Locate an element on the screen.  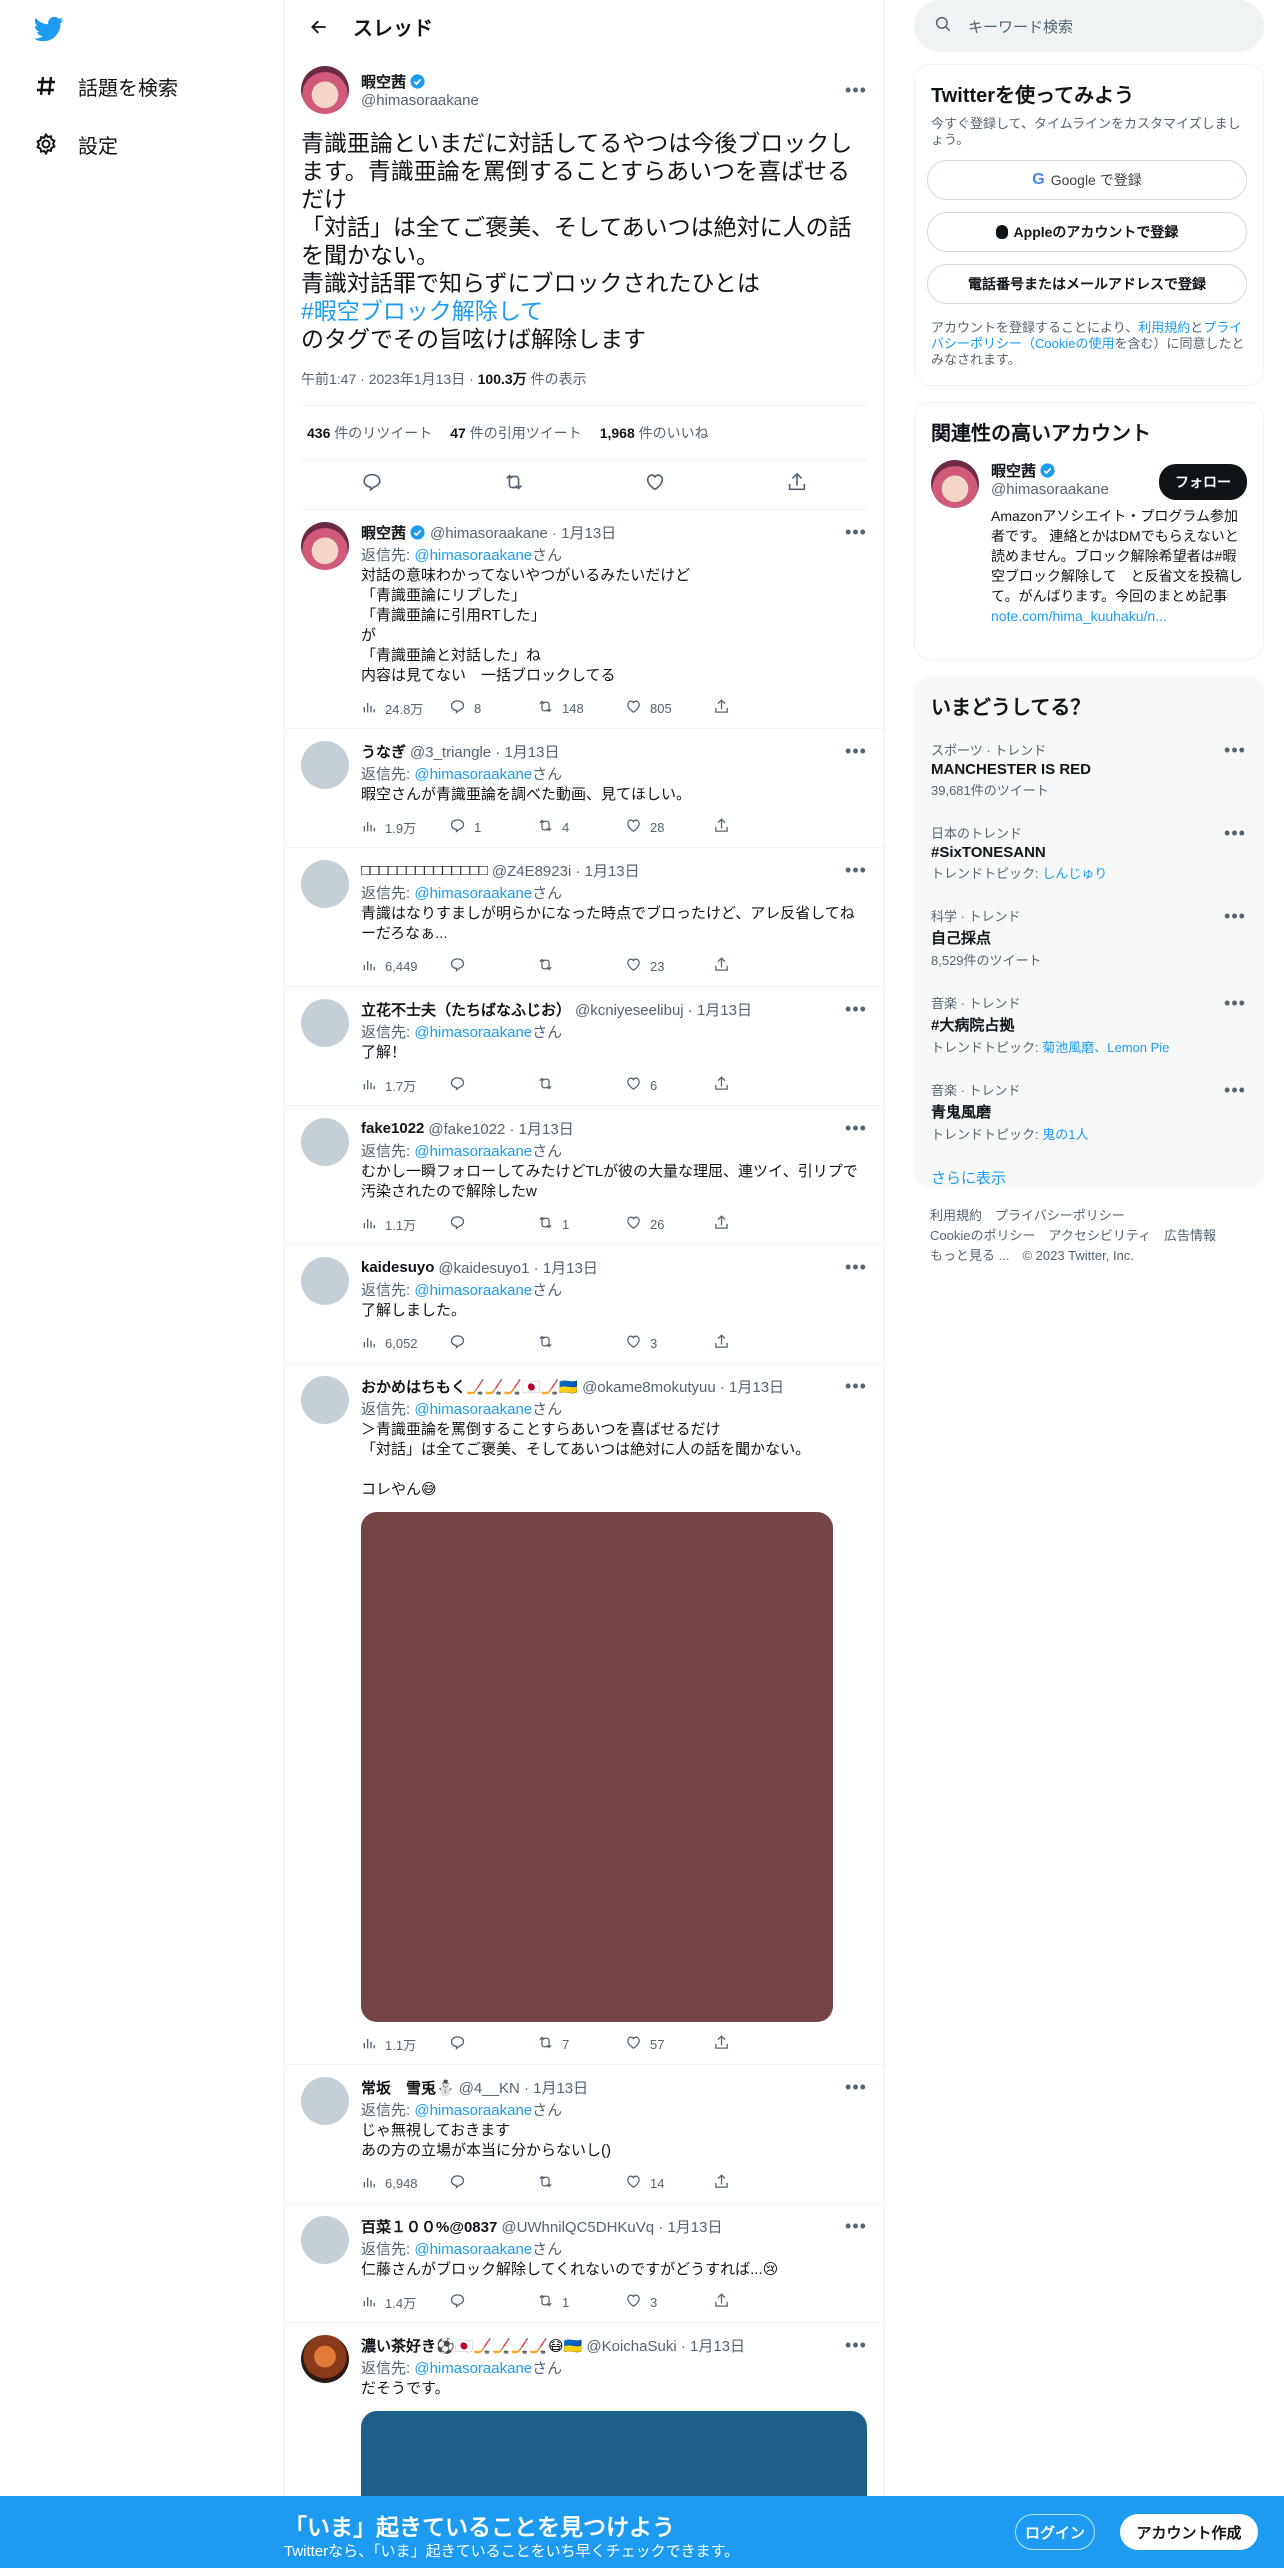
views-button: 1.7万 is located at coordinates (405, 1085).